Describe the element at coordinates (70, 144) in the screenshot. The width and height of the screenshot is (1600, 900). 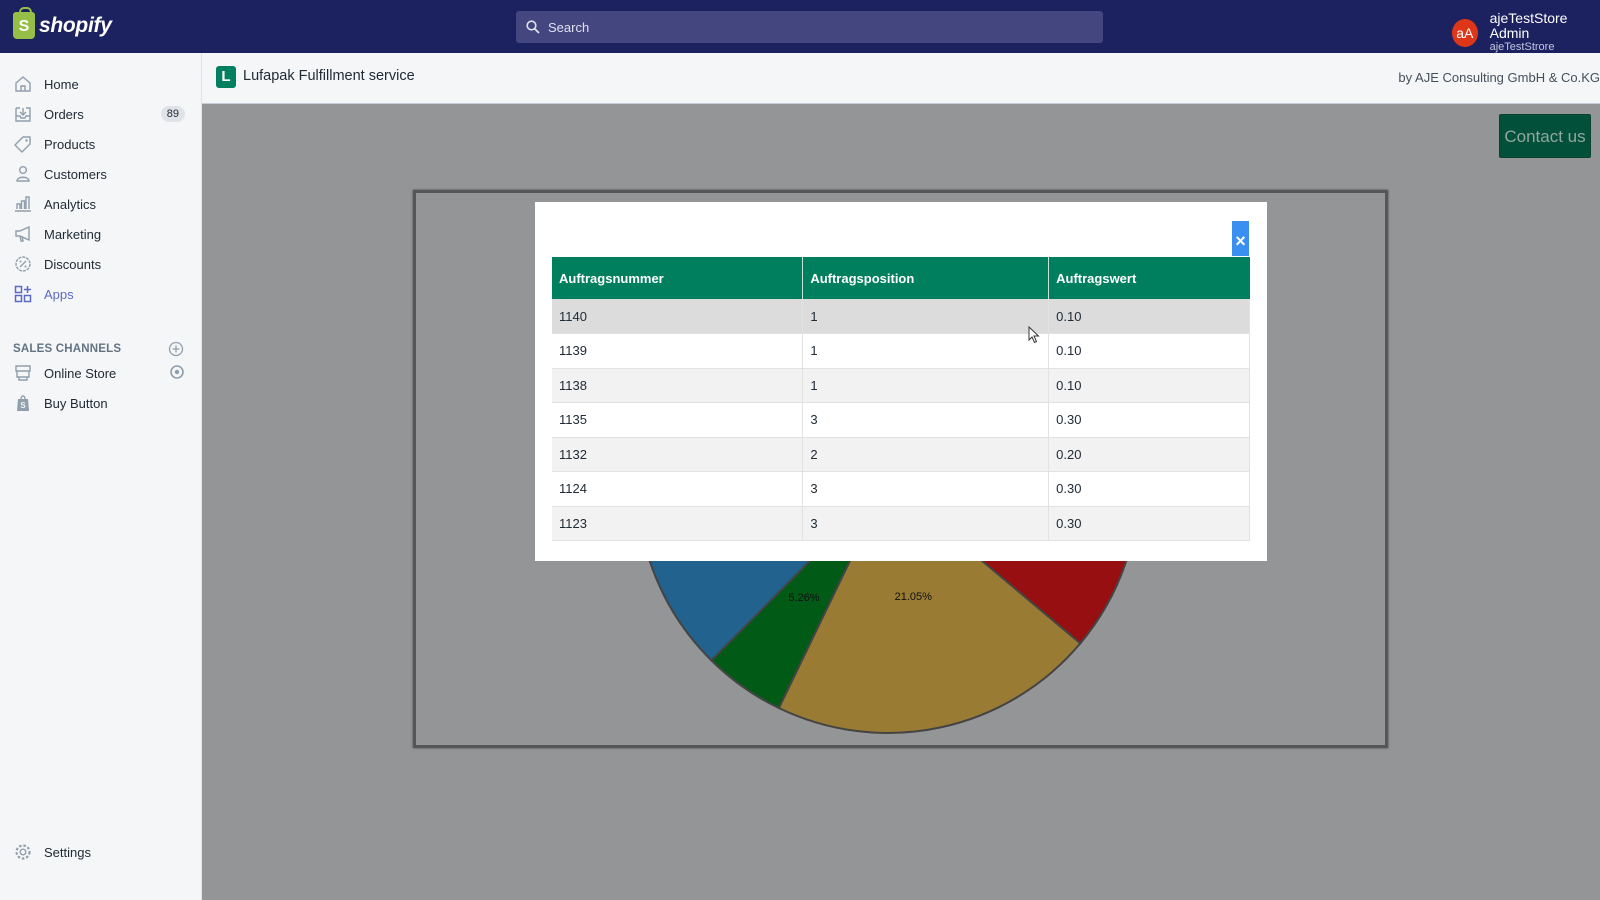
I see `sidebar-item-label: Products` at that location.